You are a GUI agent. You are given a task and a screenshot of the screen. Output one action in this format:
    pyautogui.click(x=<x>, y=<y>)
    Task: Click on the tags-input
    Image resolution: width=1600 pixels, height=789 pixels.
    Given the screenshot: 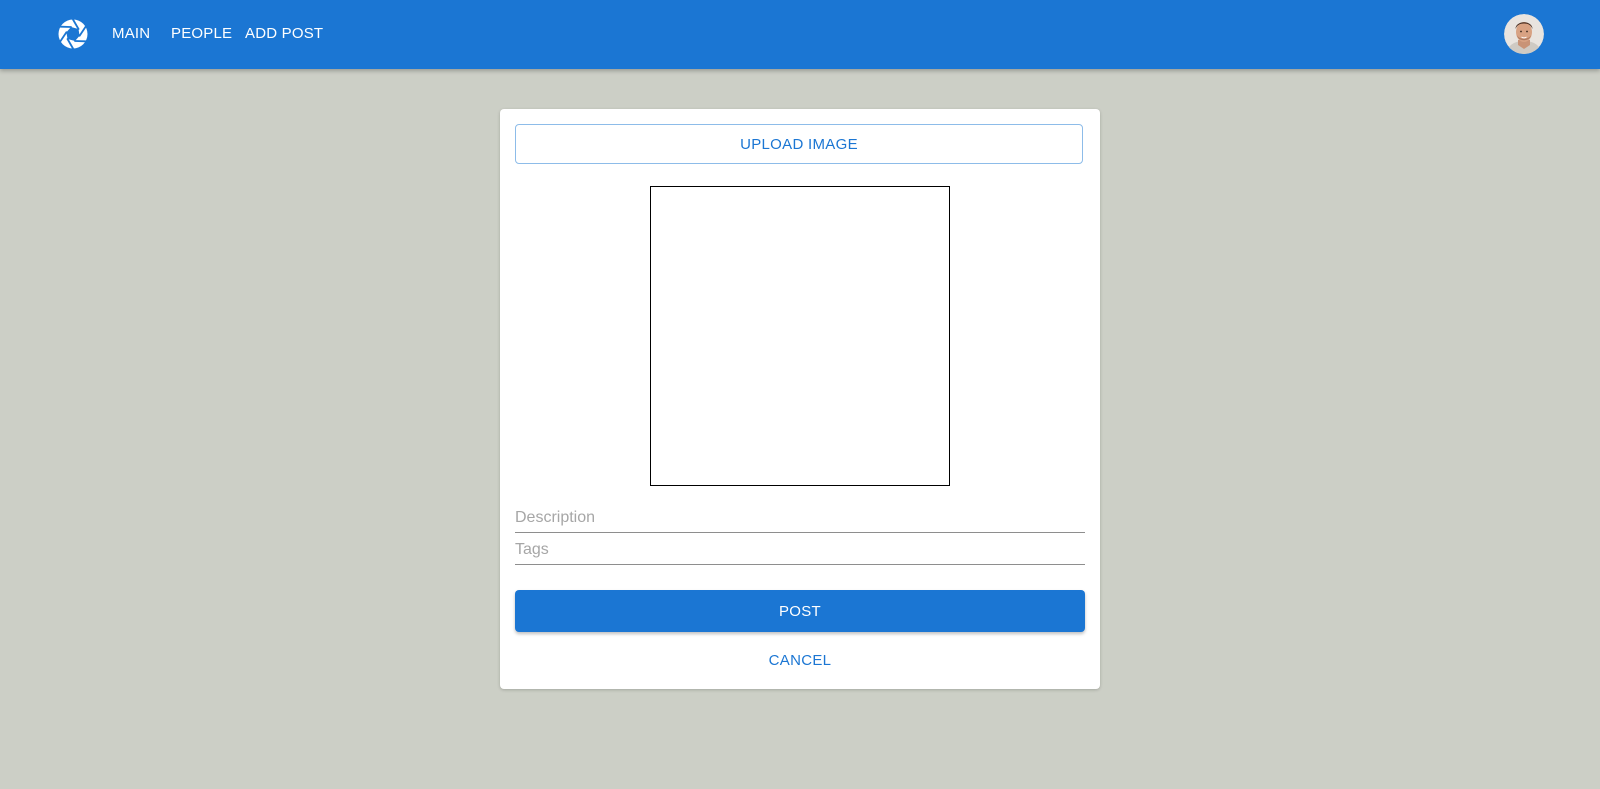 What is the action you would take?
    pyautogui.click(x=800, y=550)
    